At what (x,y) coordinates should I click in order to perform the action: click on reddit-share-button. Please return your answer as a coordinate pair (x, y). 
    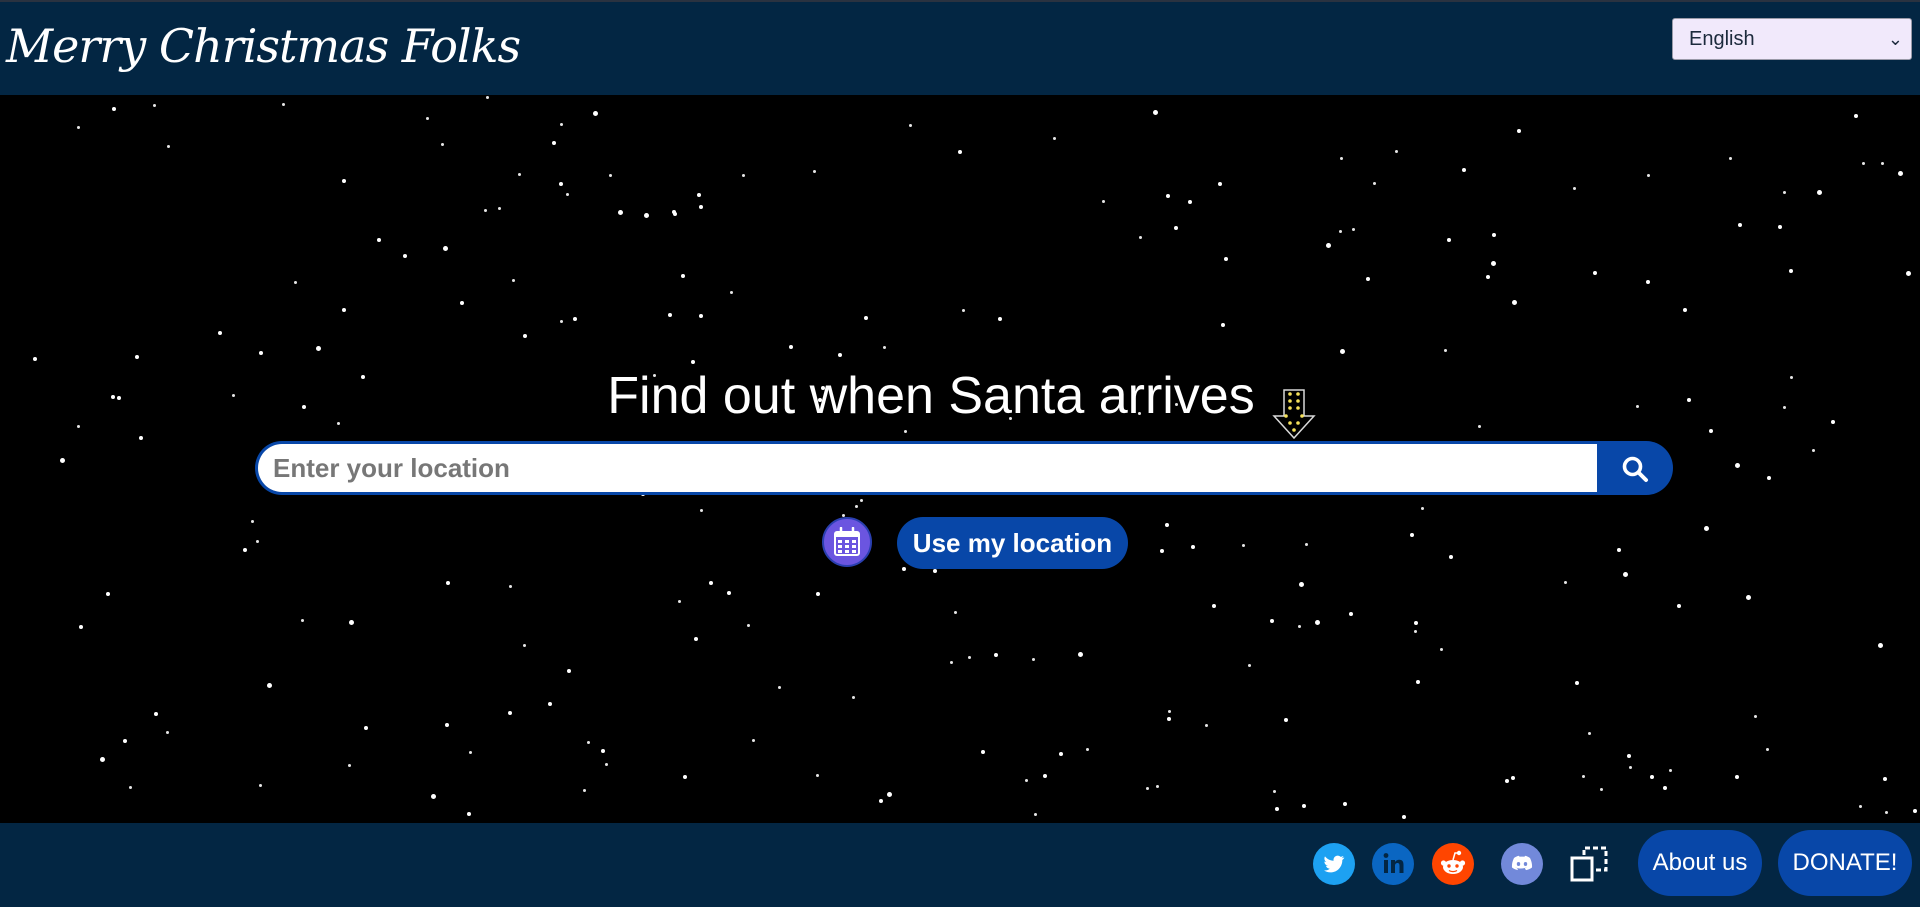
    Looking at the image, I should click on (1453, 864).